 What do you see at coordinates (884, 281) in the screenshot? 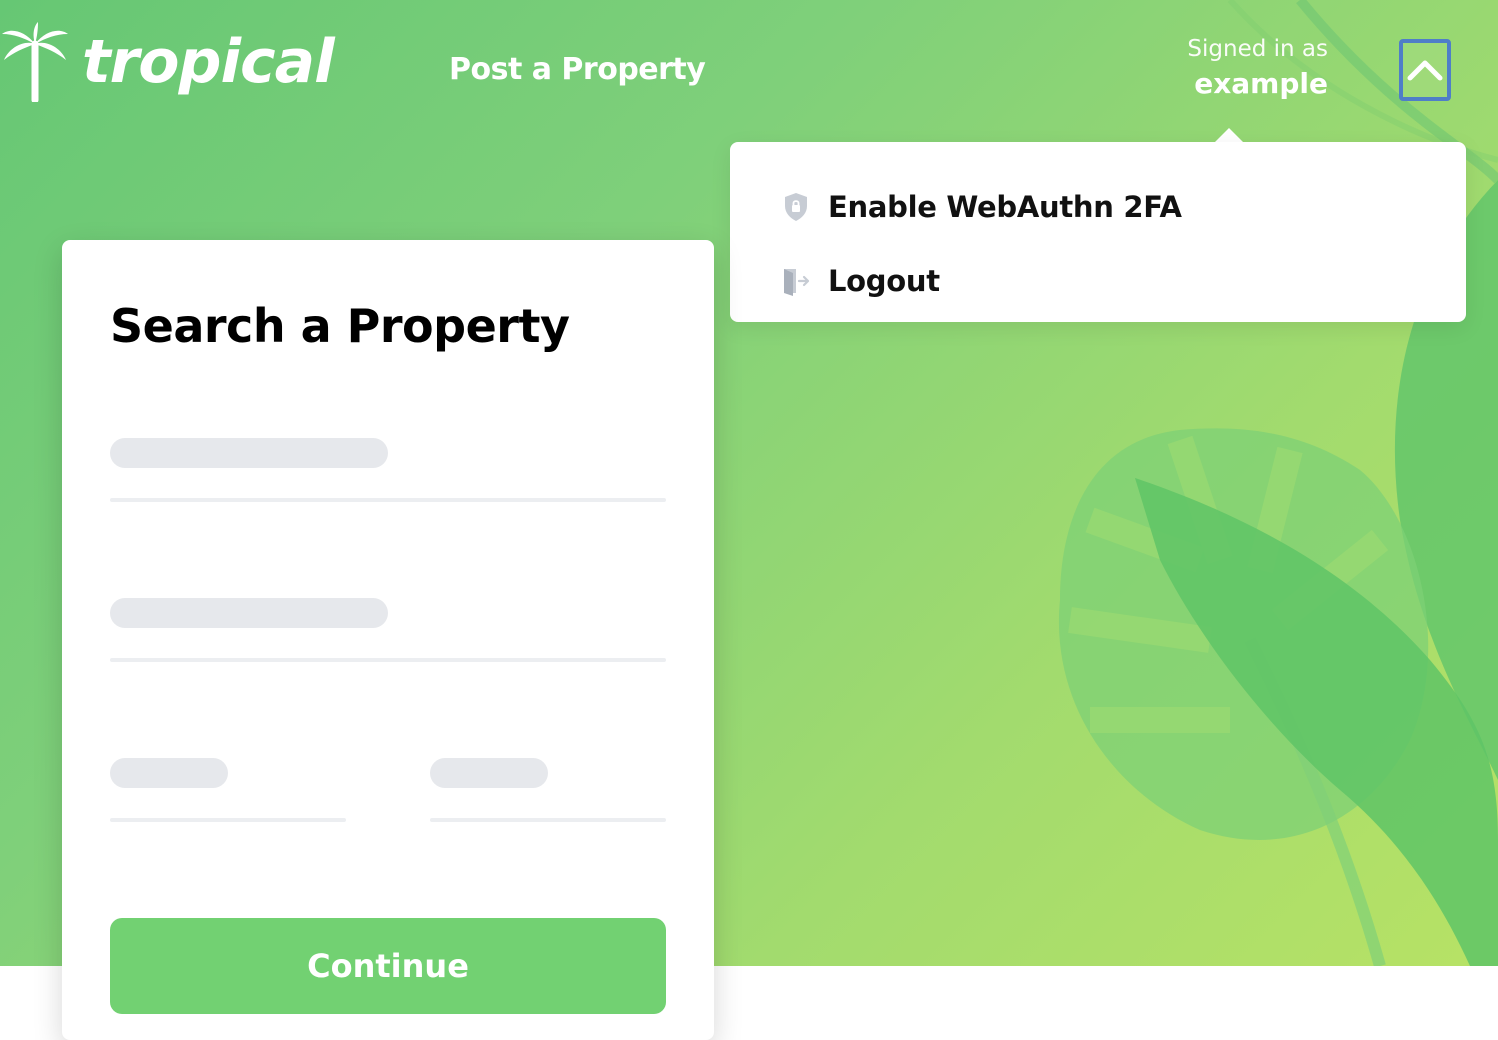
I see `menu-item-label: Logout` at bounding box center [884, 281].